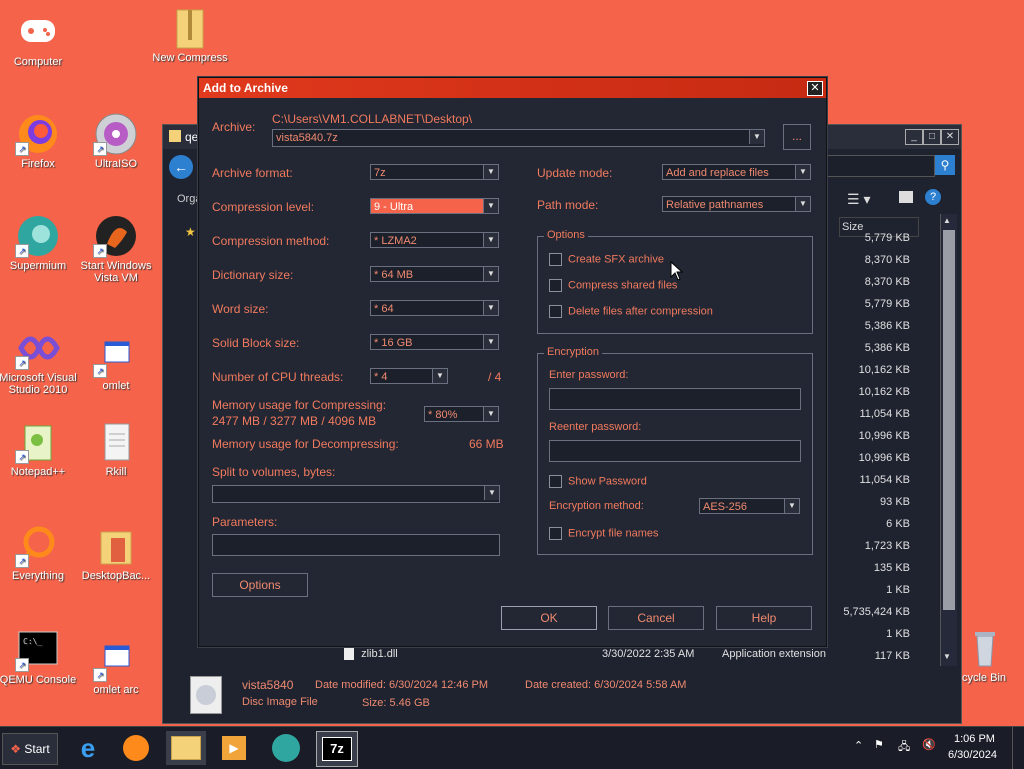 Image resolution: width=1024 pixels, height=769 pixels. Describe the element at coordinates (39, 553) in the screenshot. I see `desktop-icon-everything: ↗ Everything` at that location.